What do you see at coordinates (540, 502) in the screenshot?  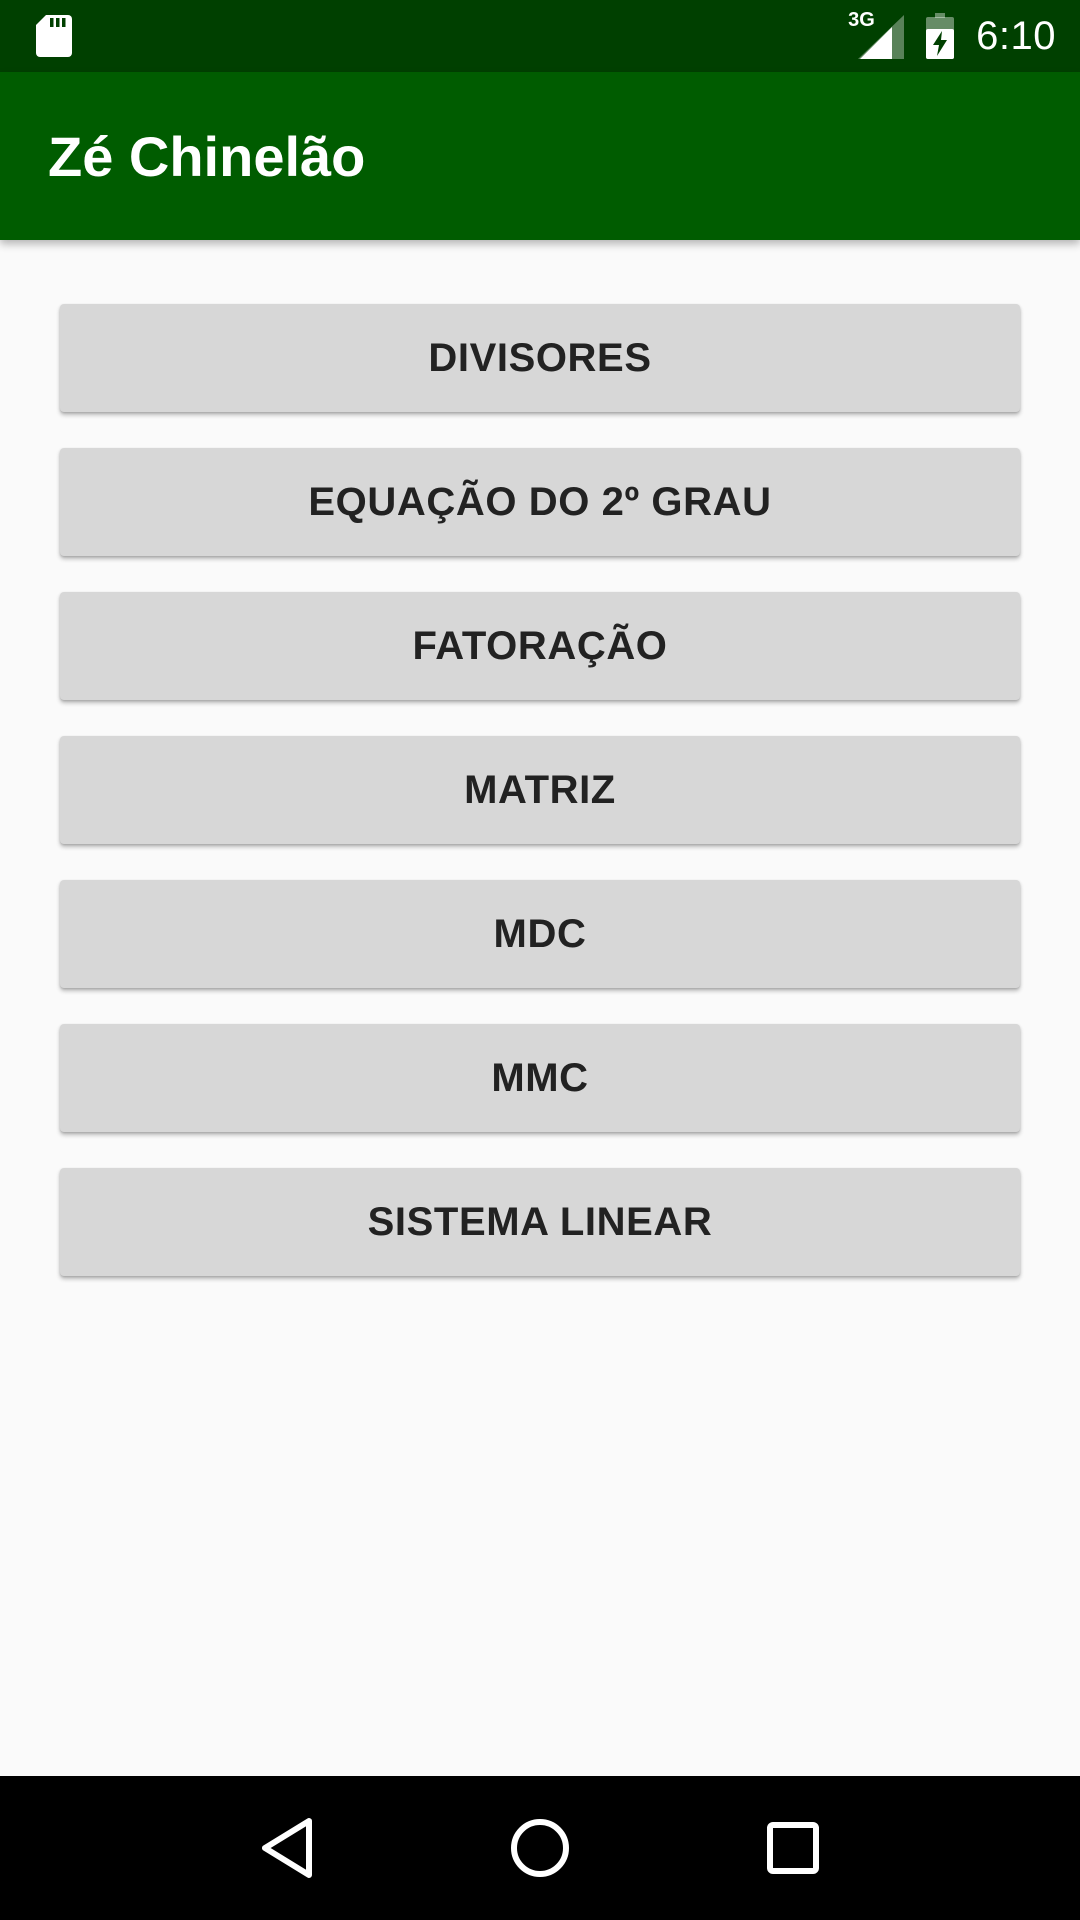 I see `equacao-2-grau-button: EQUAÇÃO DO 2º GRAU` at bounding box center [540, 502].